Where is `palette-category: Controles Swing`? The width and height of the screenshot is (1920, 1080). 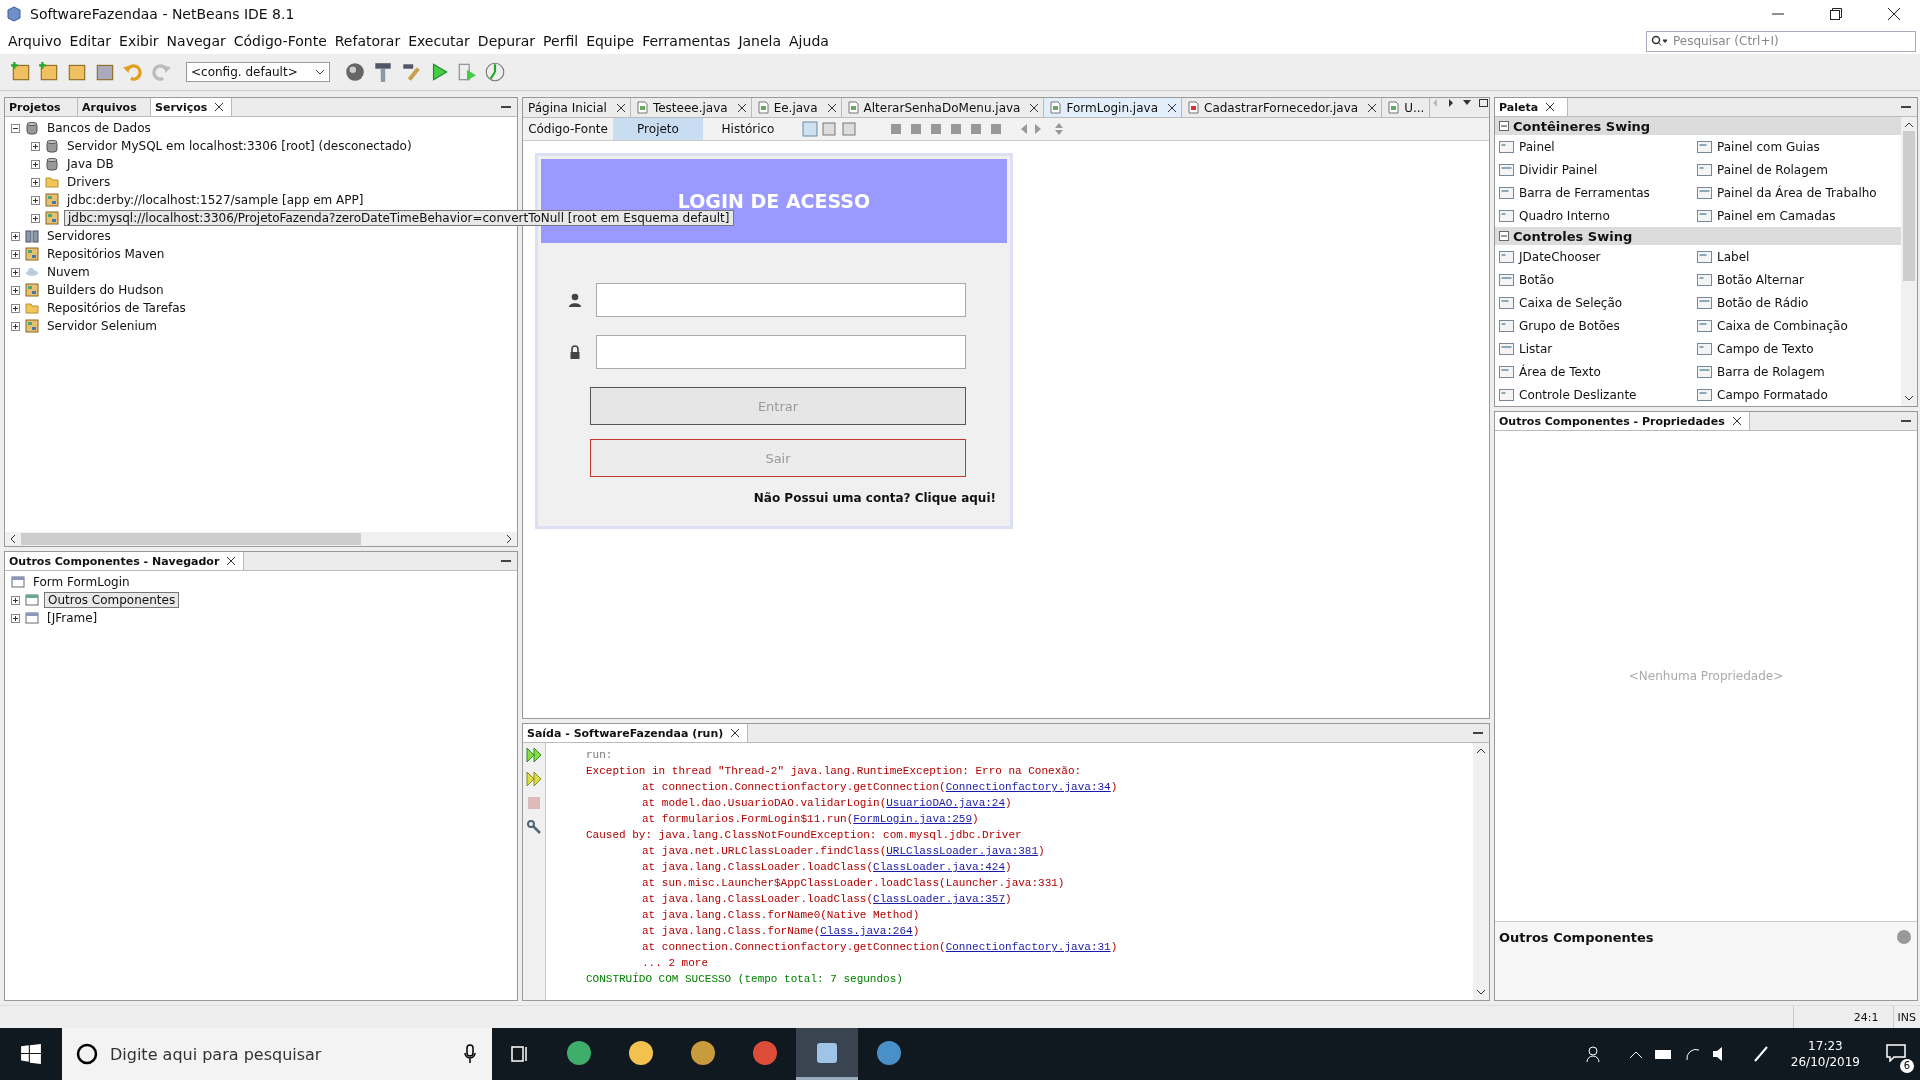
palette-category: Controles Swing is located at coordinates (1698, 236).